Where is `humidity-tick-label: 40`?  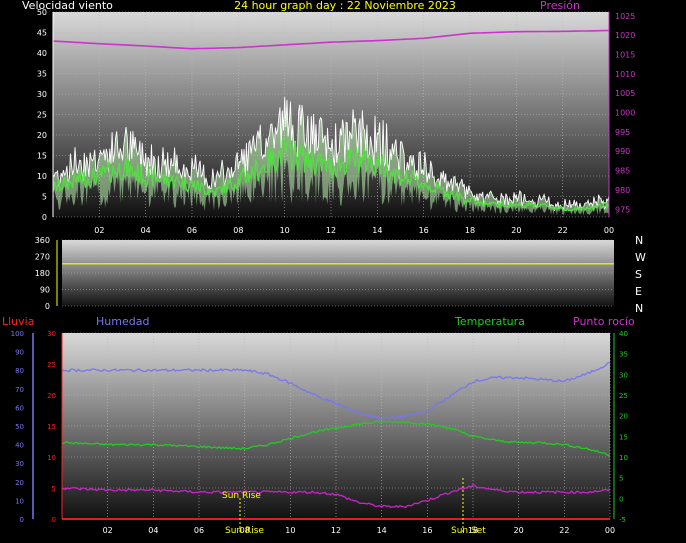 humidity-tick-label: 40 is located at coordinates (19, 446).